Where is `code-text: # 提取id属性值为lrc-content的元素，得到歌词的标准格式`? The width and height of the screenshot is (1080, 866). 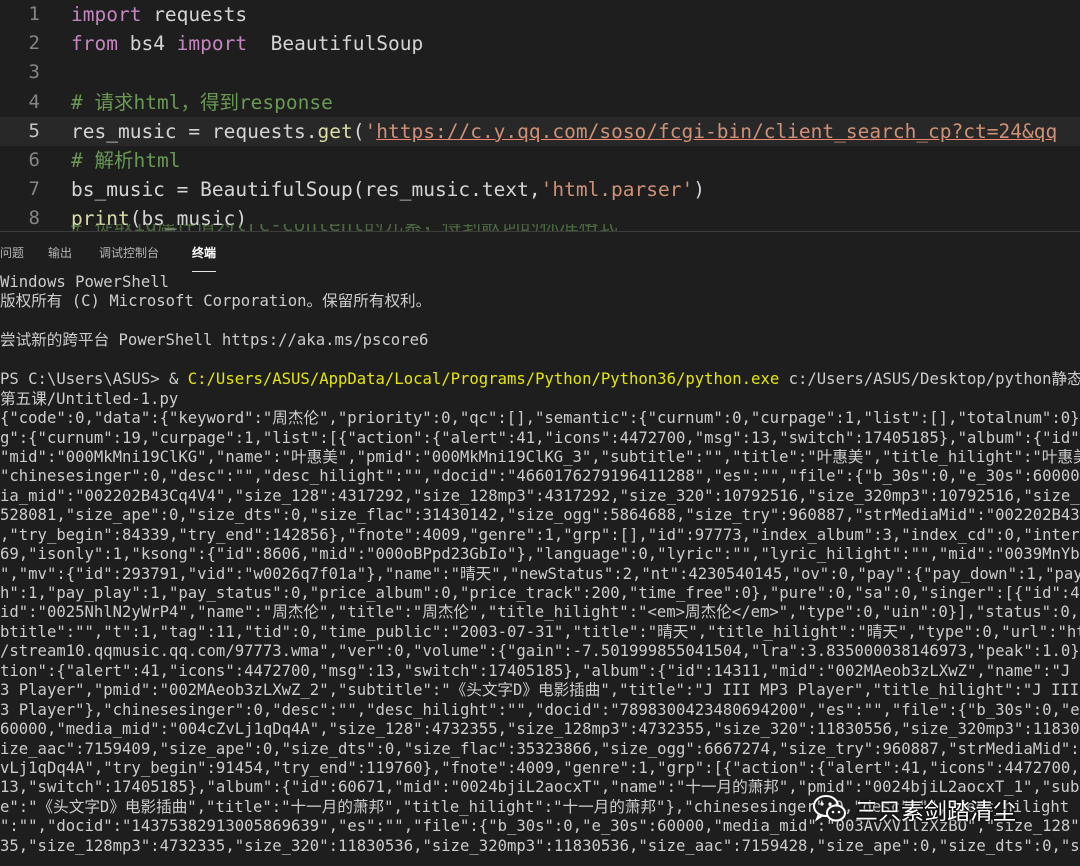 code-text: # 提取id属性值为lrc-content的元素，得到歌词的标准格式 is located at coordinates (421, 227).